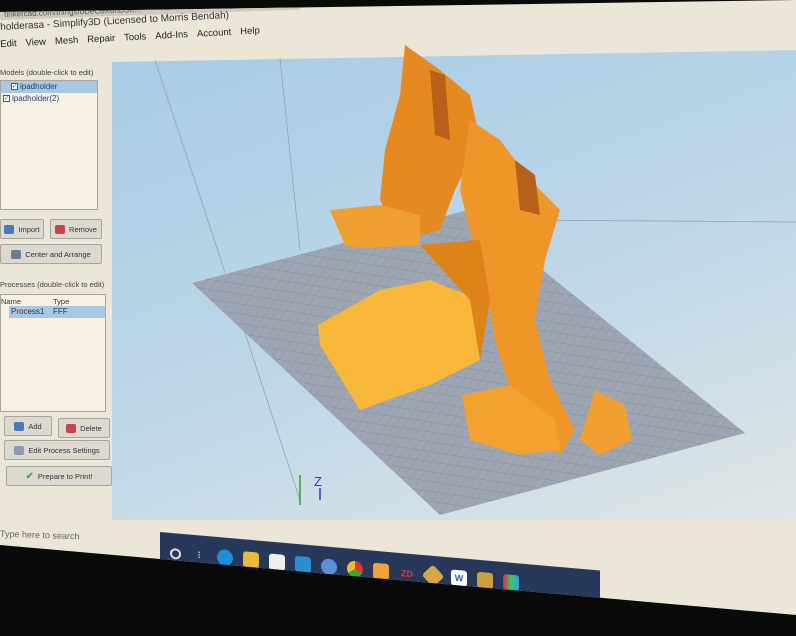 The image size is (796, 636). I want to click on store-icon, so click(277, 562).